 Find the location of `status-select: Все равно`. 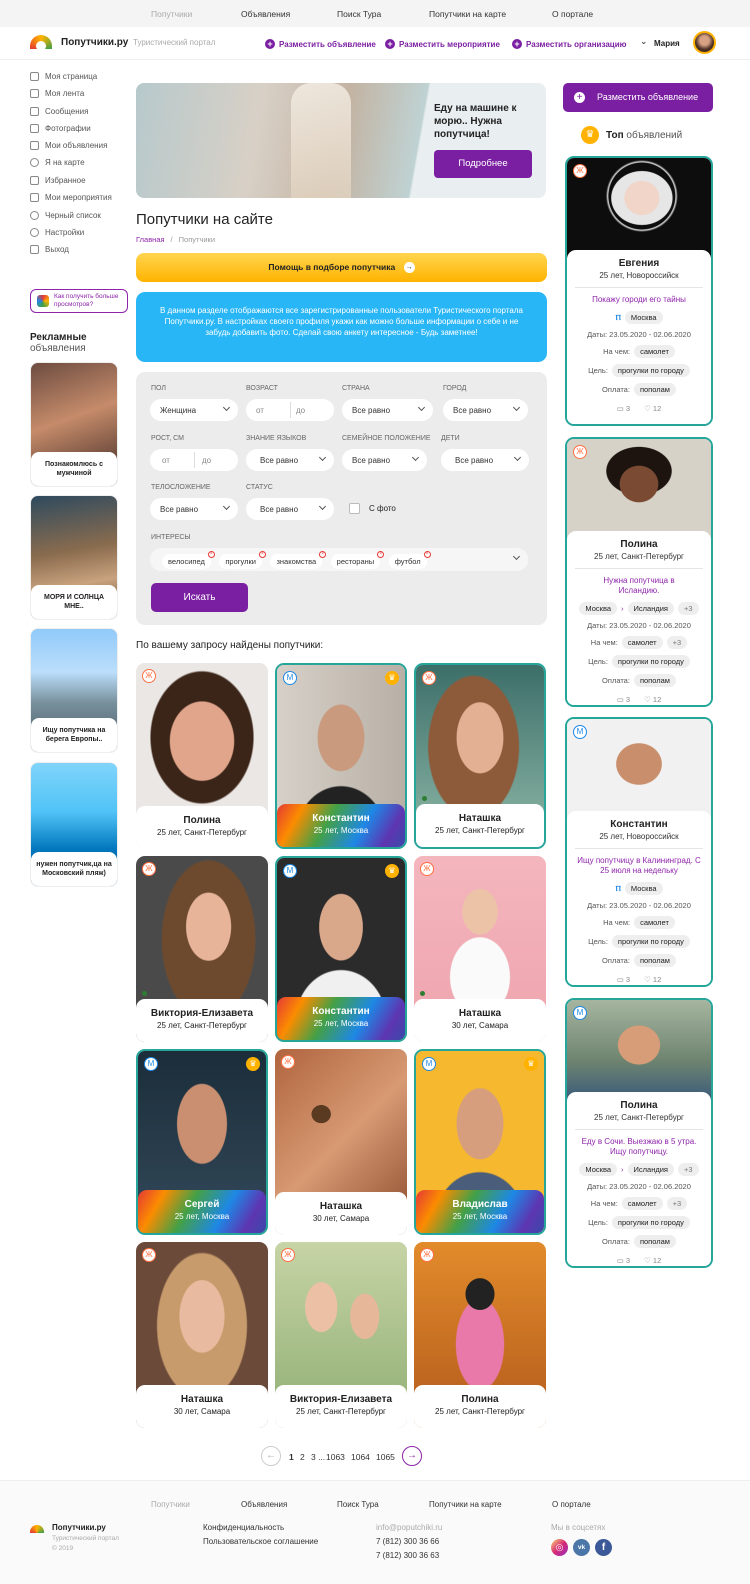

status-select: Все равно is located at coordinates (290, 509).